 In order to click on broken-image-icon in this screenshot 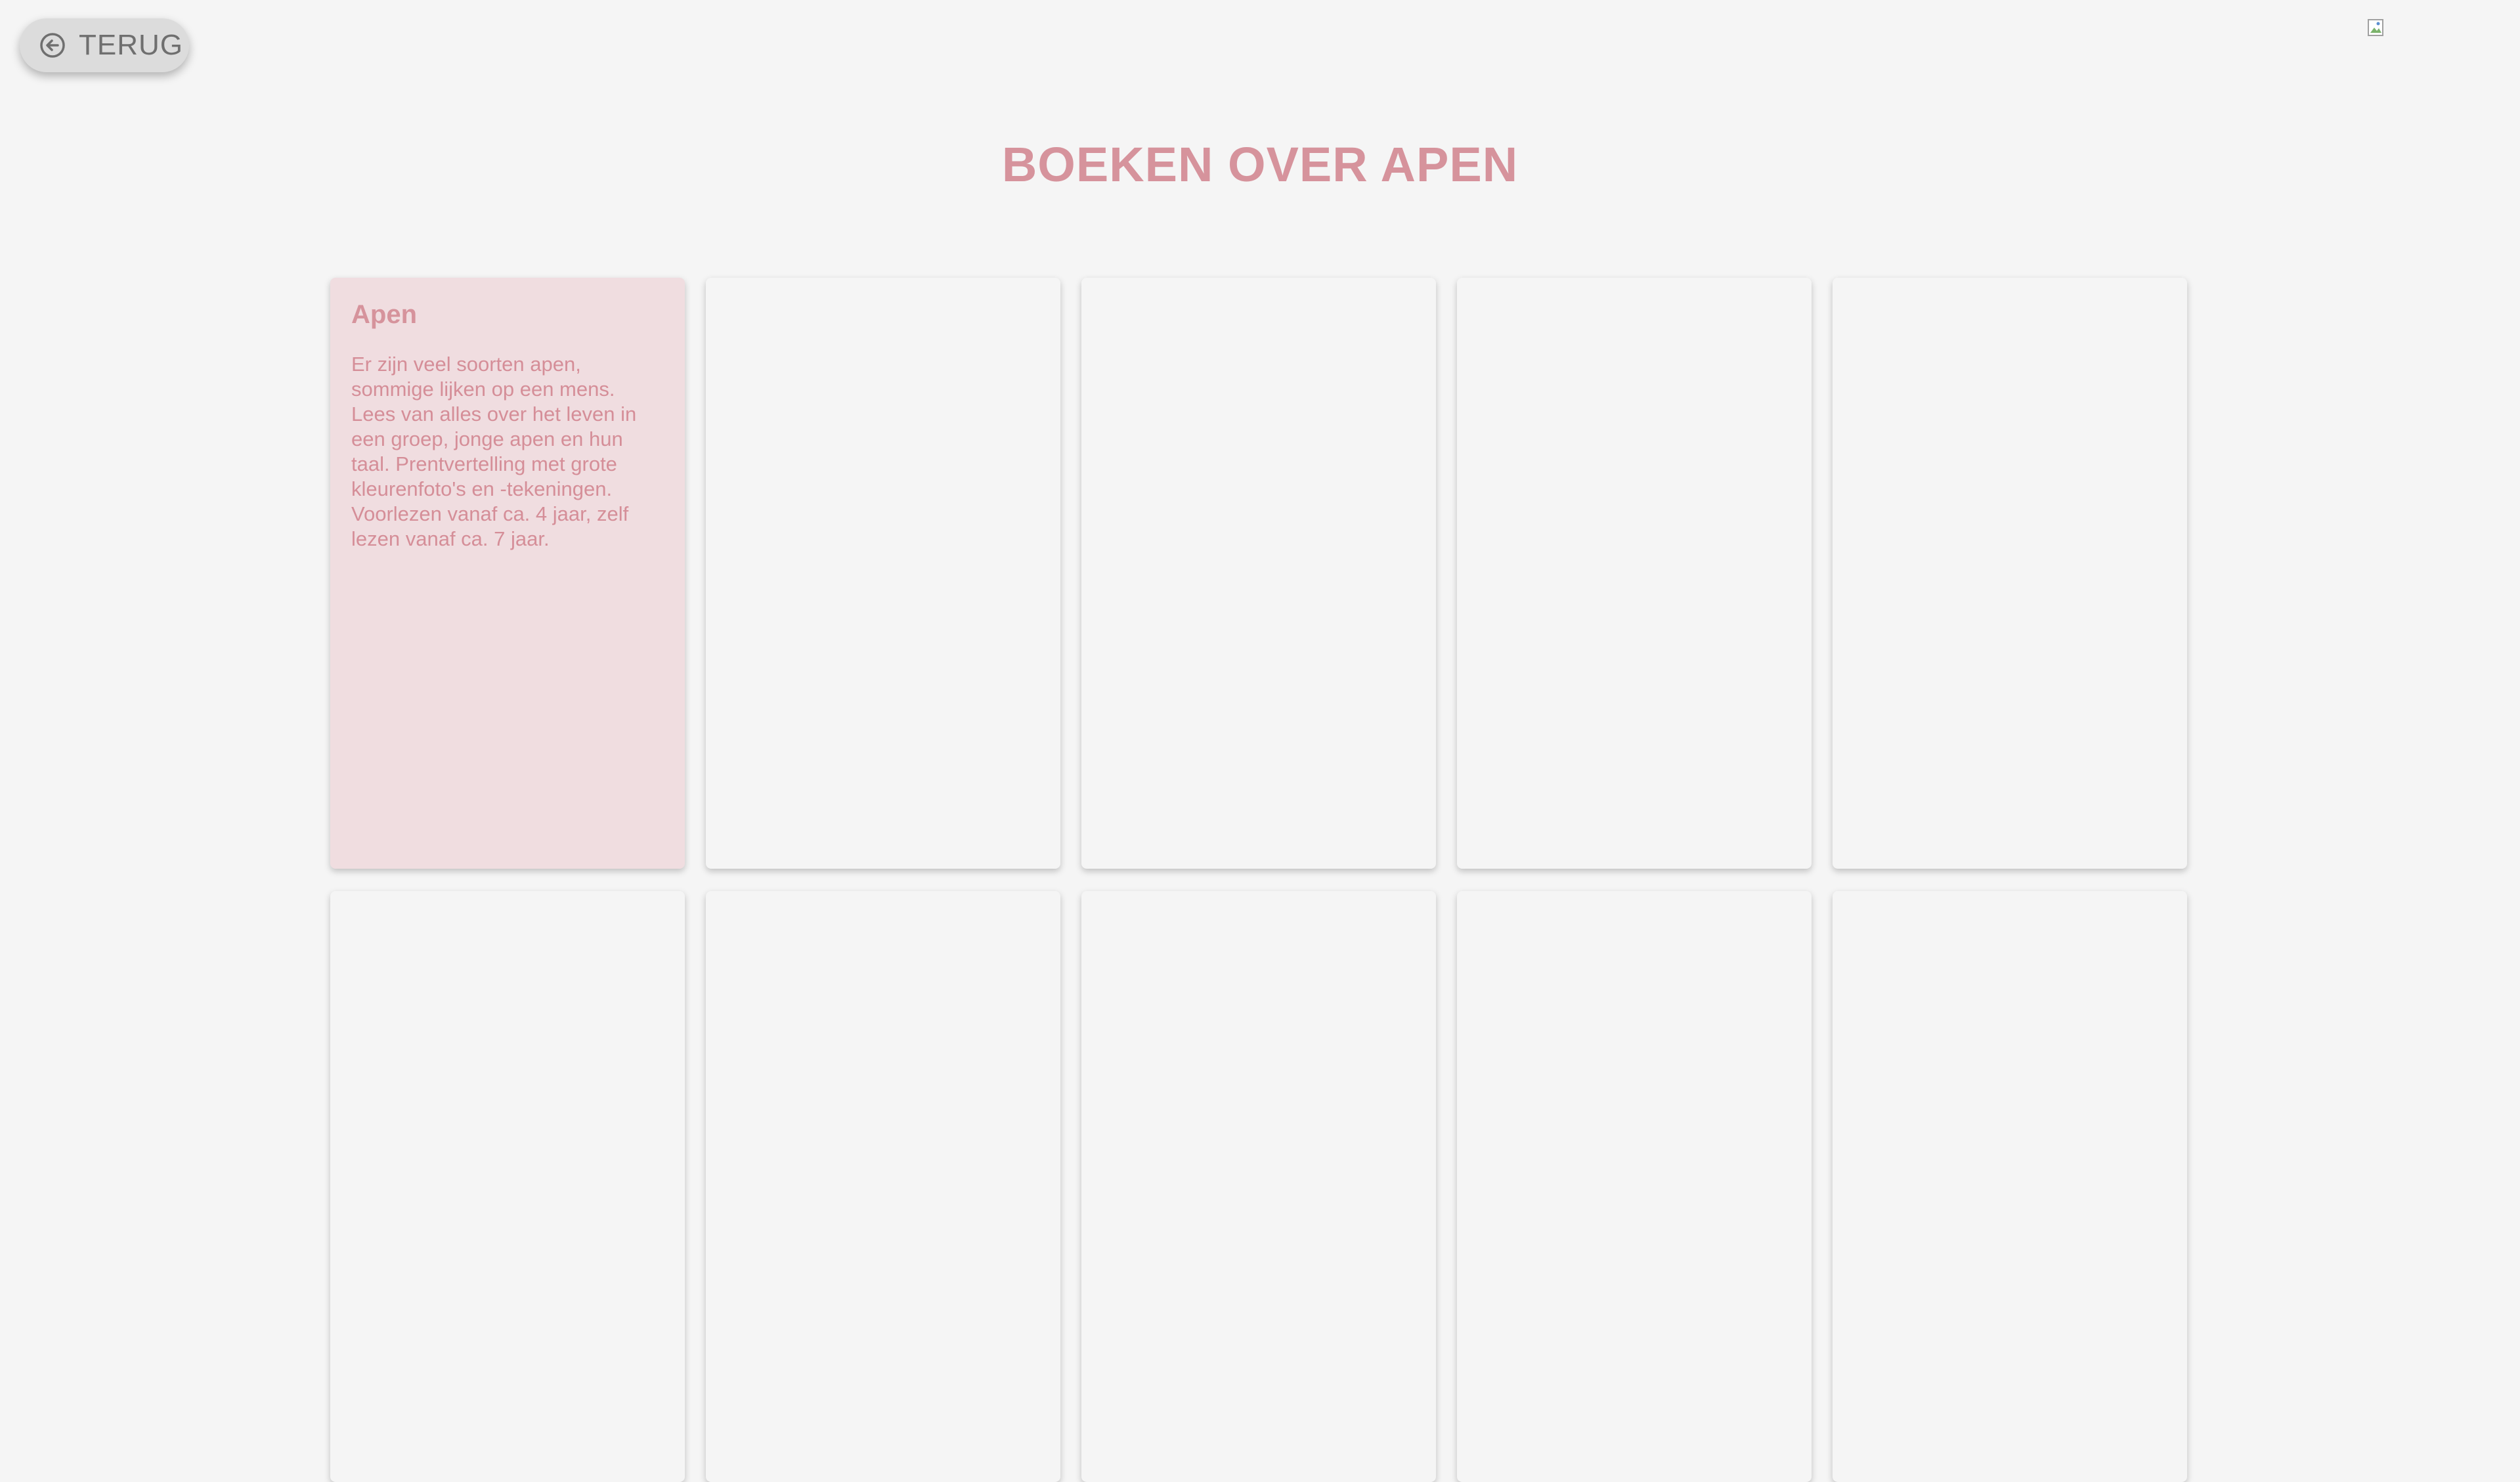, I will do `click(2377, 28)`.